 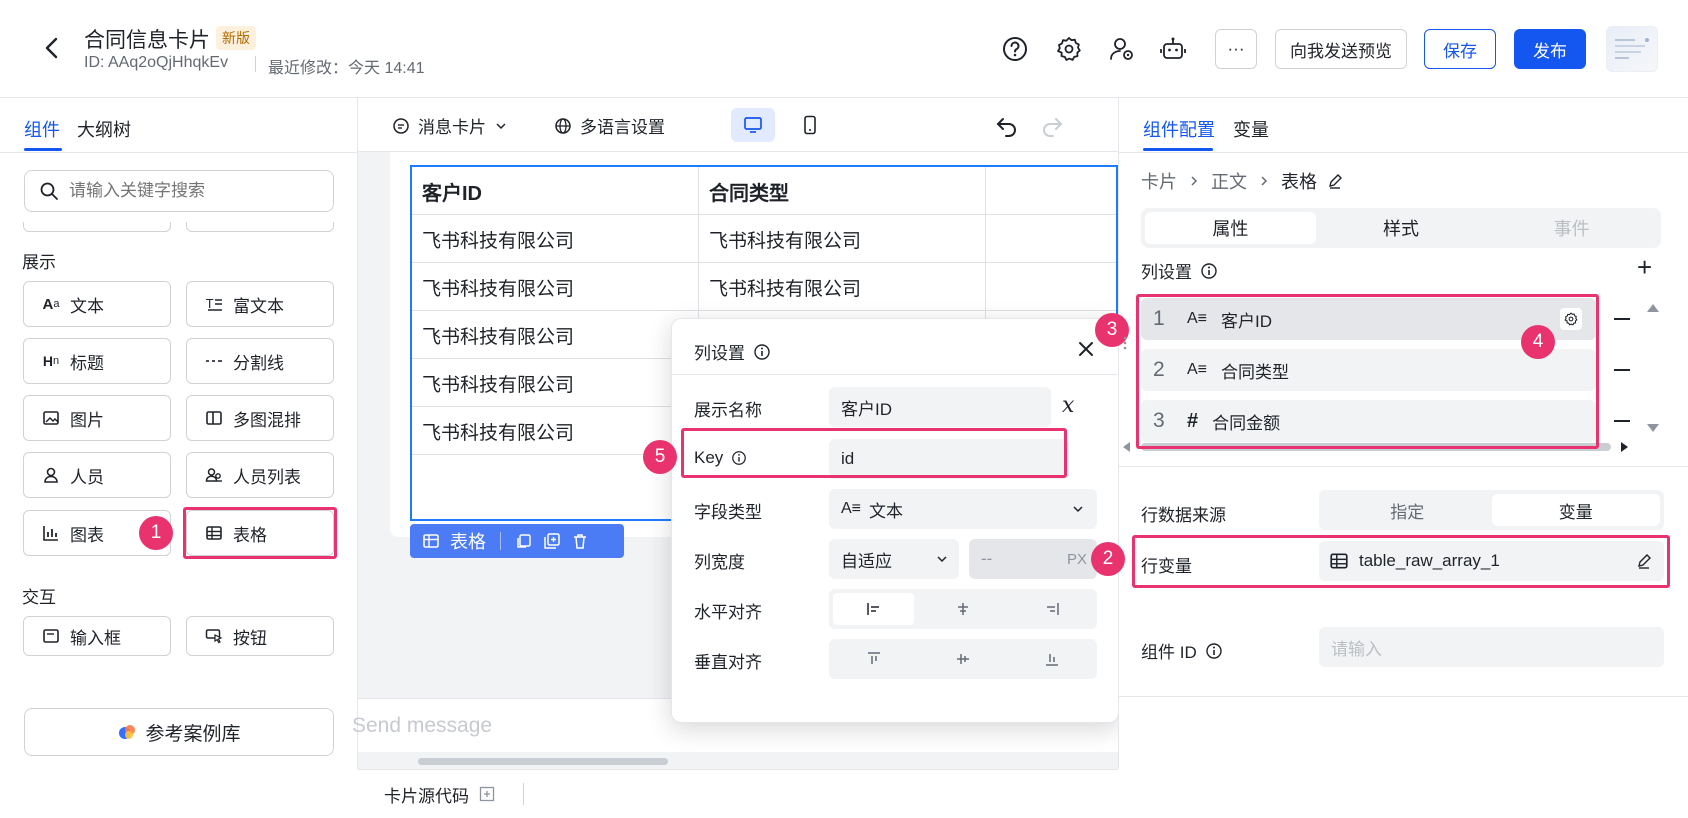 What do you see at coordinates (1126, 447) in the screenshot?
I see `scroll-left-arrow-icon` at bounding box center [1126, 447].